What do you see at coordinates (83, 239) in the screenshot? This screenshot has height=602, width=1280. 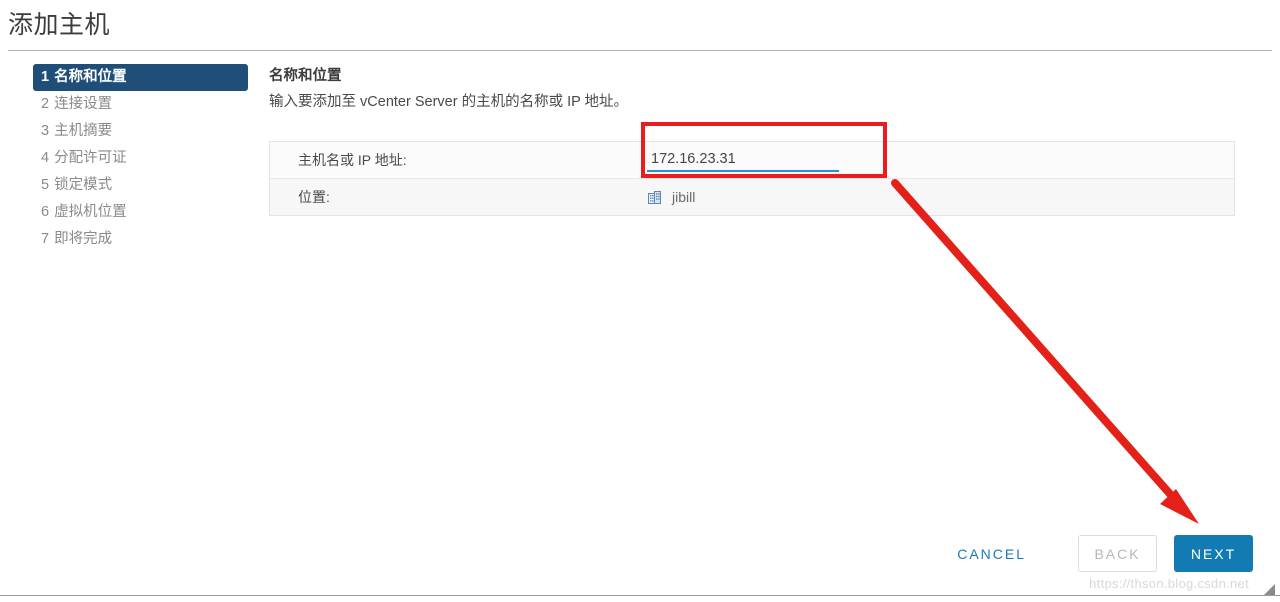 I see `step-label: 即将完成` at bounding box center [83, 239].